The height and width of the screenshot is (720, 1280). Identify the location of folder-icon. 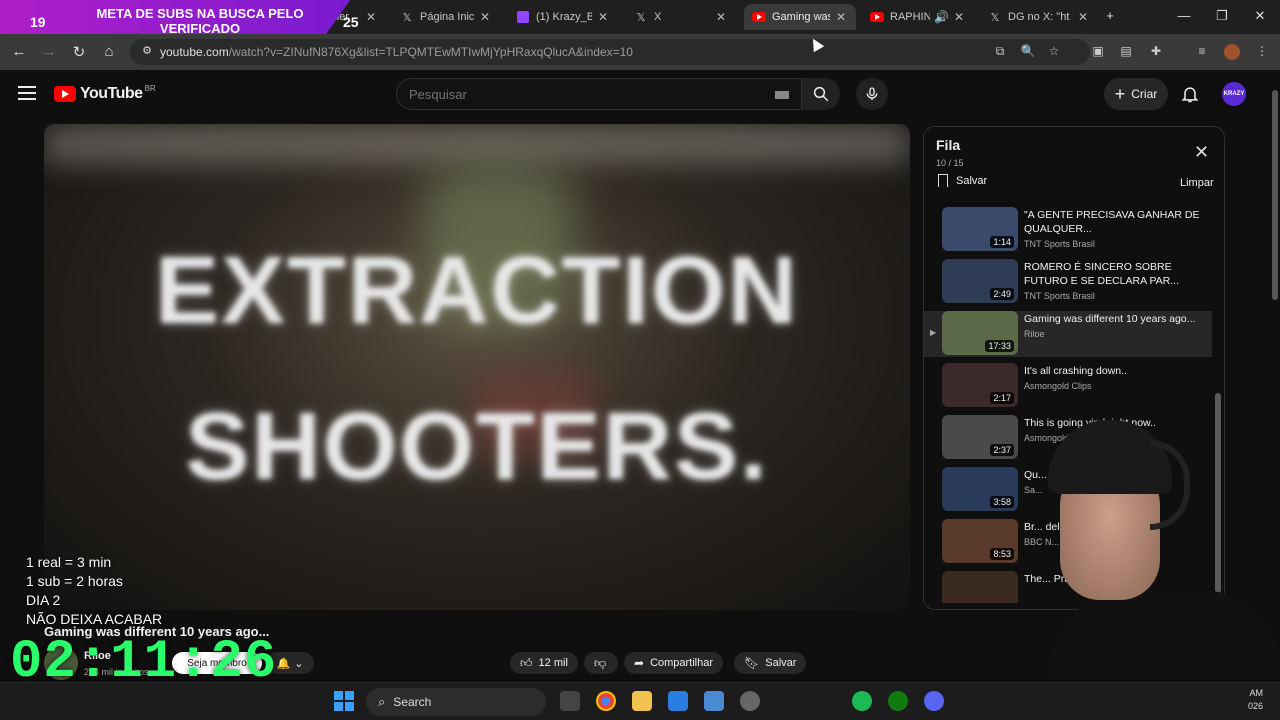
(642, 701).